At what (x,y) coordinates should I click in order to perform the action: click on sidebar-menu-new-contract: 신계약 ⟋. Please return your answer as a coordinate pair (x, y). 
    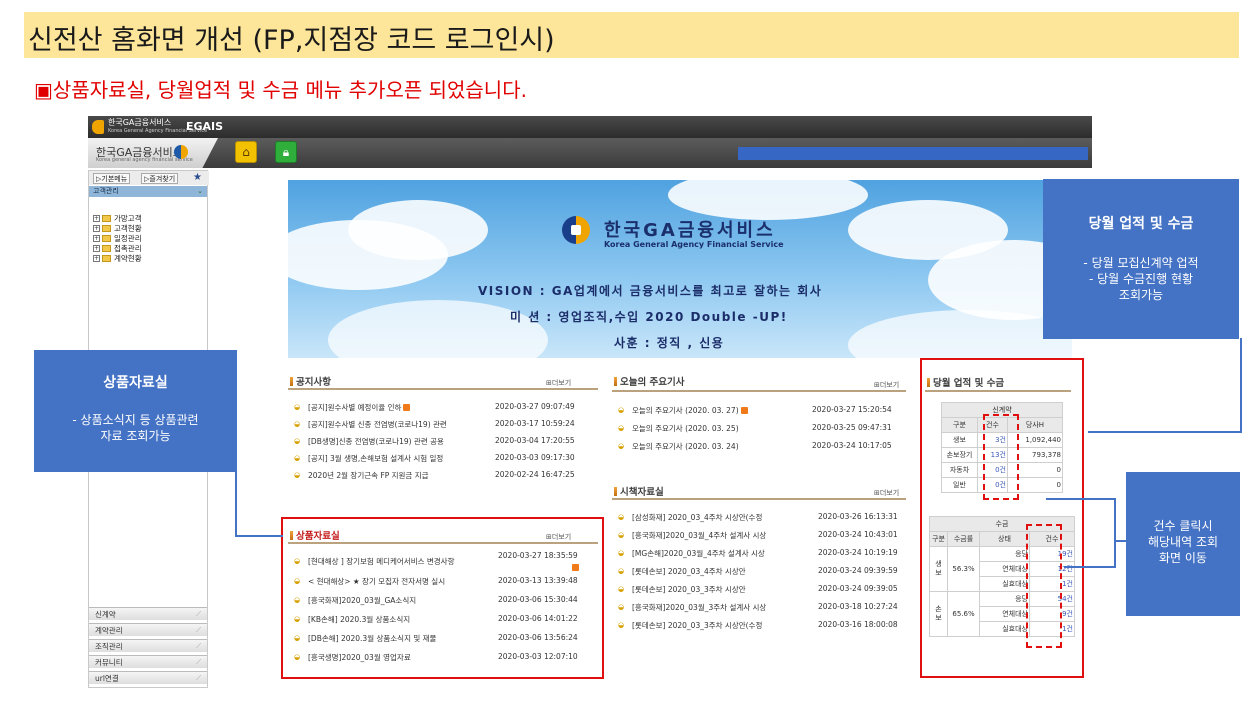
    Looking at the image, I should click on (148, 613).